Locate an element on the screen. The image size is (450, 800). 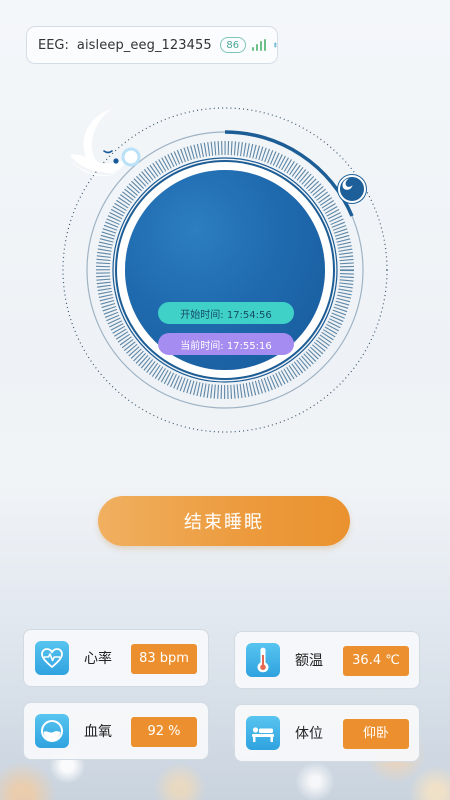
moon-badge-icon is located at coordinates (352, 189).